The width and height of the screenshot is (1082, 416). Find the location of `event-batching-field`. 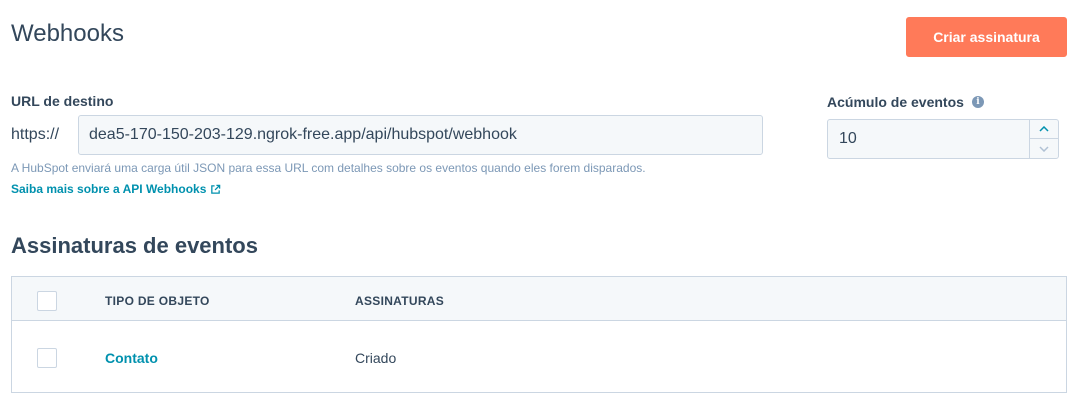

event-batching-field is located at coordinates (943, 139).